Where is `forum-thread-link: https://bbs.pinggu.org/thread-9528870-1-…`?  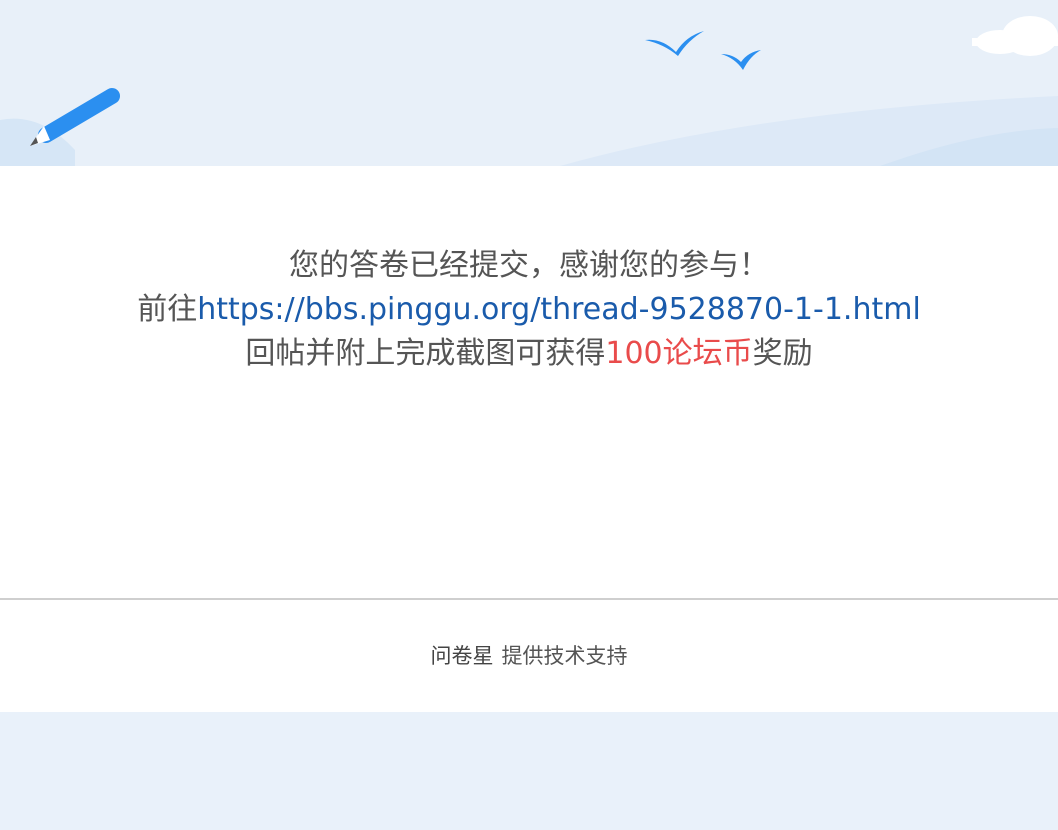
forum-thread-link: https://bbs.pinggu.org/thread-9528870-1-… is located at coordinates (559, 309).